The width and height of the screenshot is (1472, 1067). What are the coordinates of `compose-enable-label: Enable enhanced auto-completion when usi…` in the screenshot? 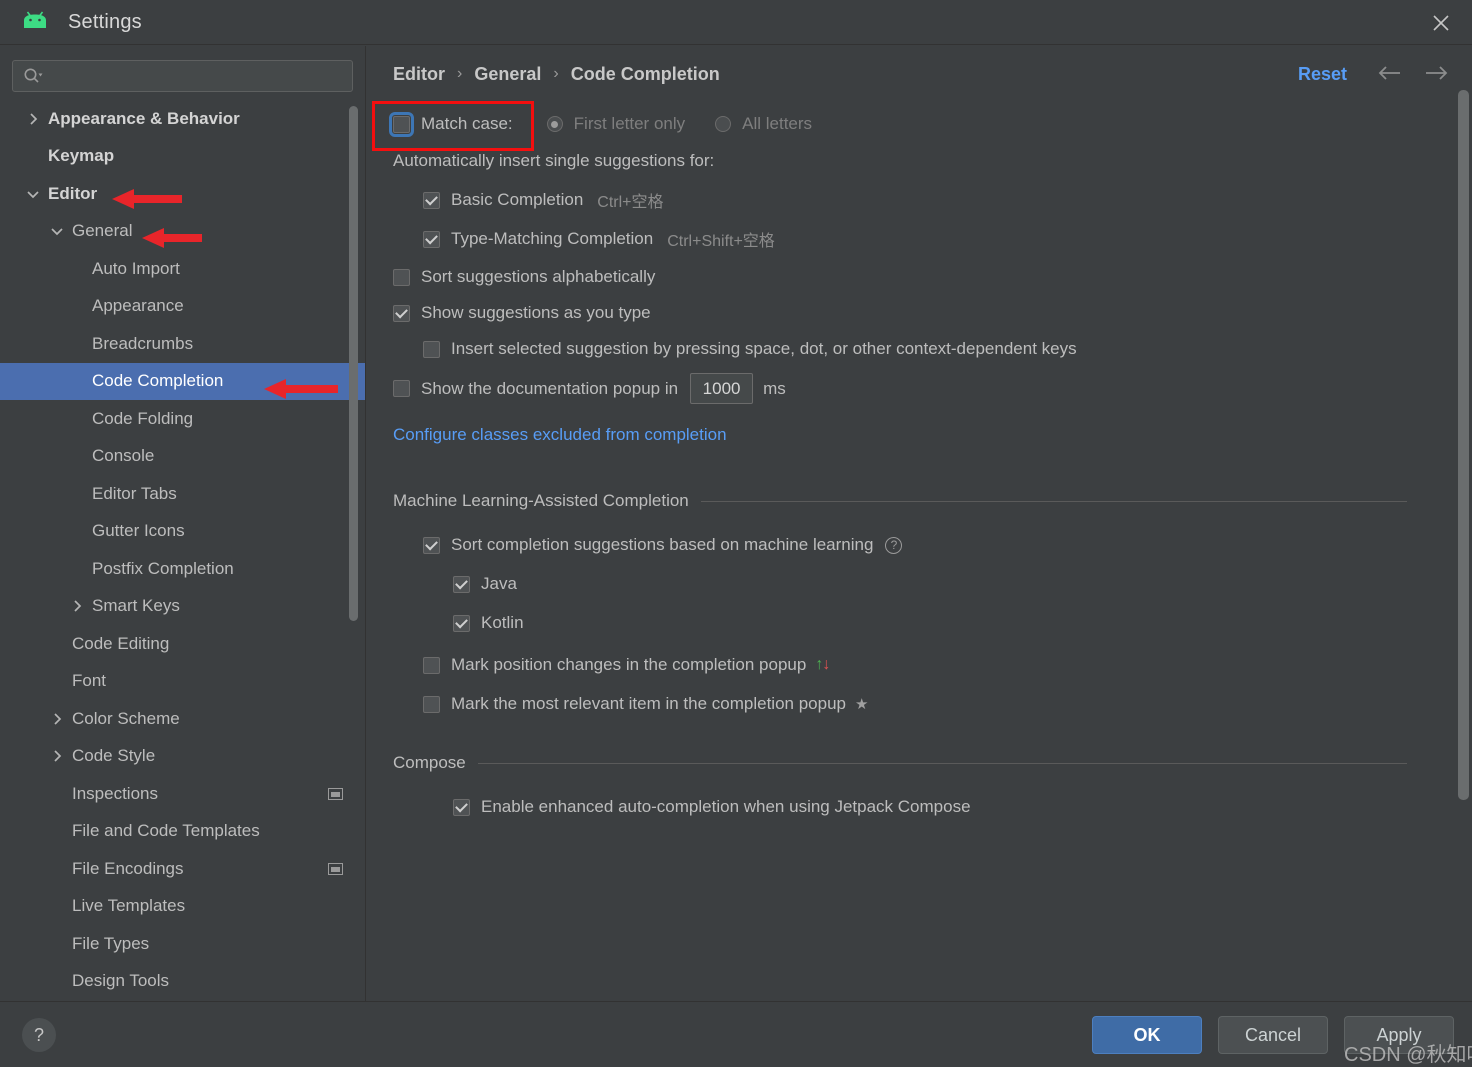 It's located at (726, 806).